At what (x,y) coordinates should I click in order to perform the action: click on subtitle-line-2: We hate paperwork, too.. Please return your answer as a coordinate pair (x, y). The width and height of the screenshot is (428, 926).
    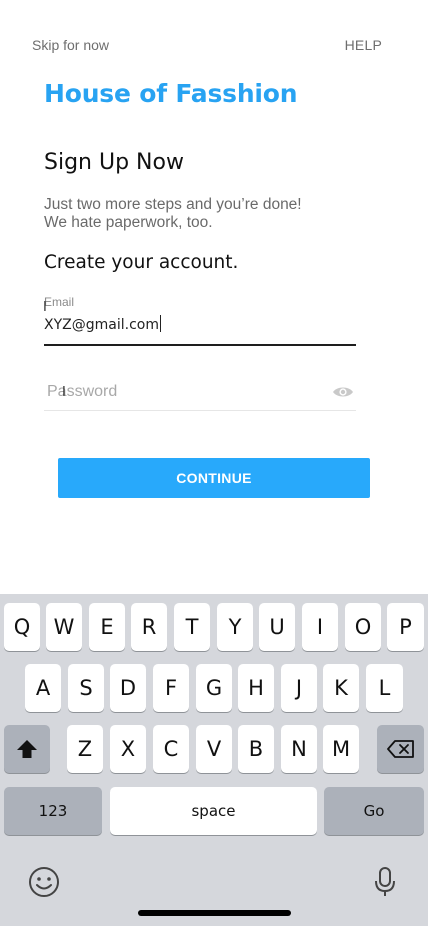
    Looking at the image, I should click on (128, 222).